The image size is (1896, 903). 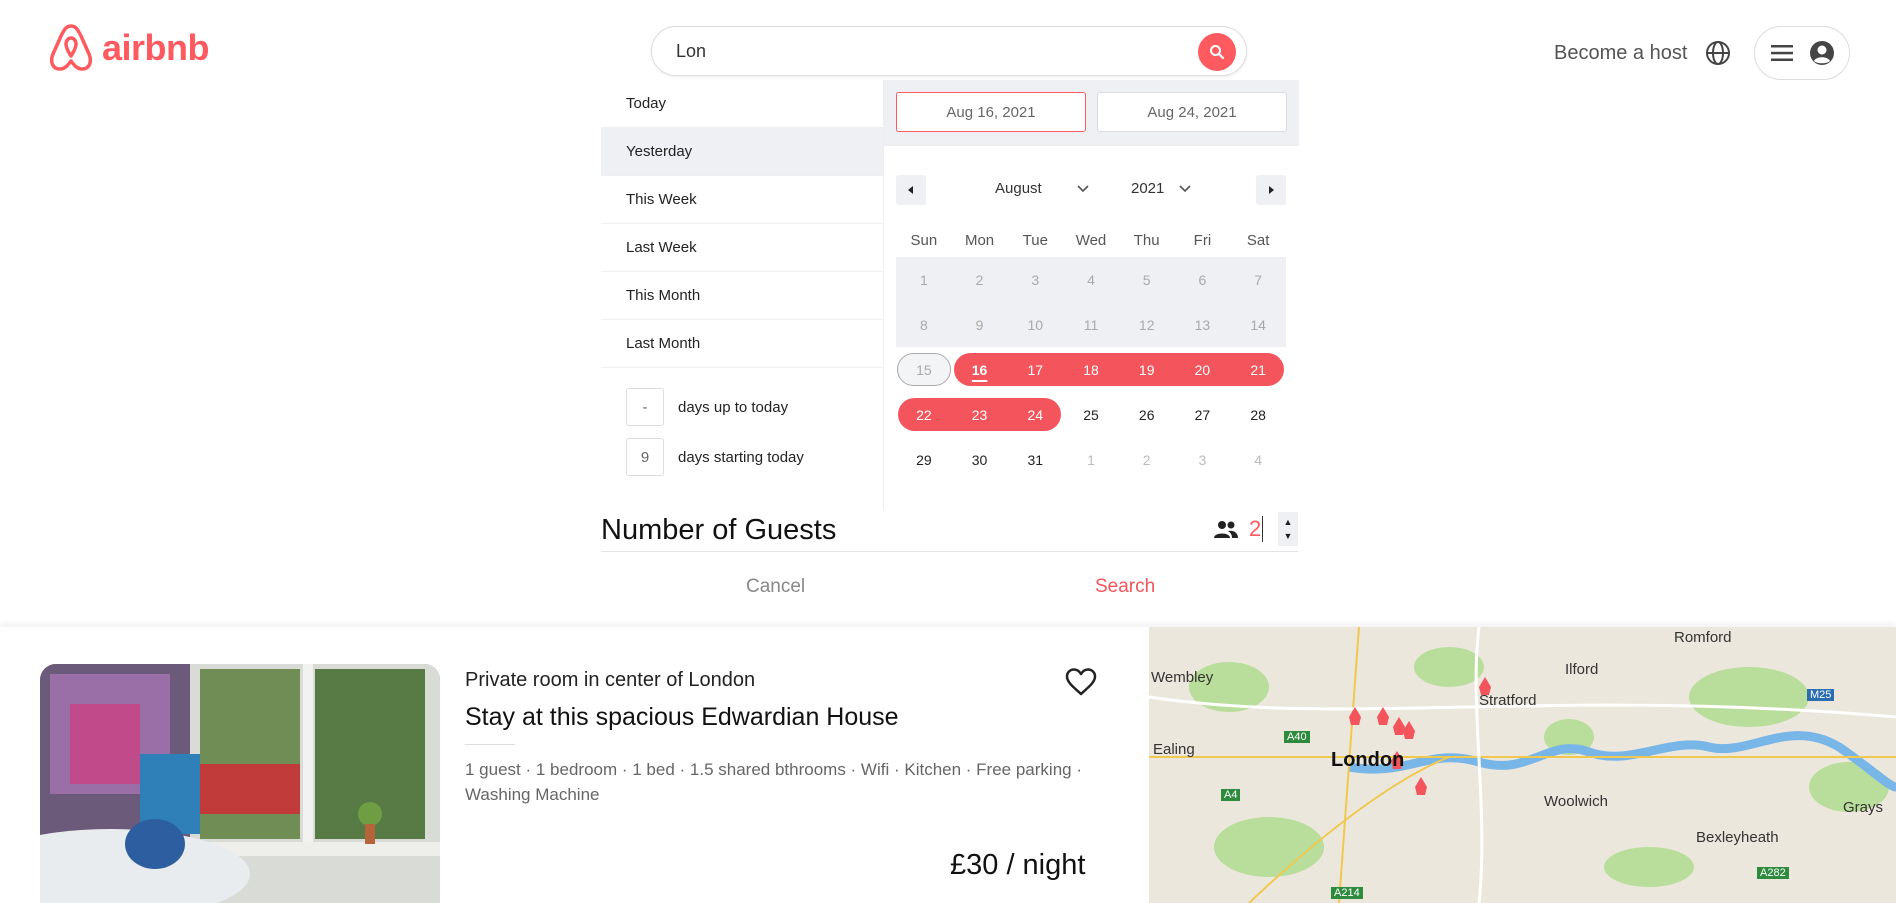 I want to click on calendar-day: 22, so click(x=924, y=414).